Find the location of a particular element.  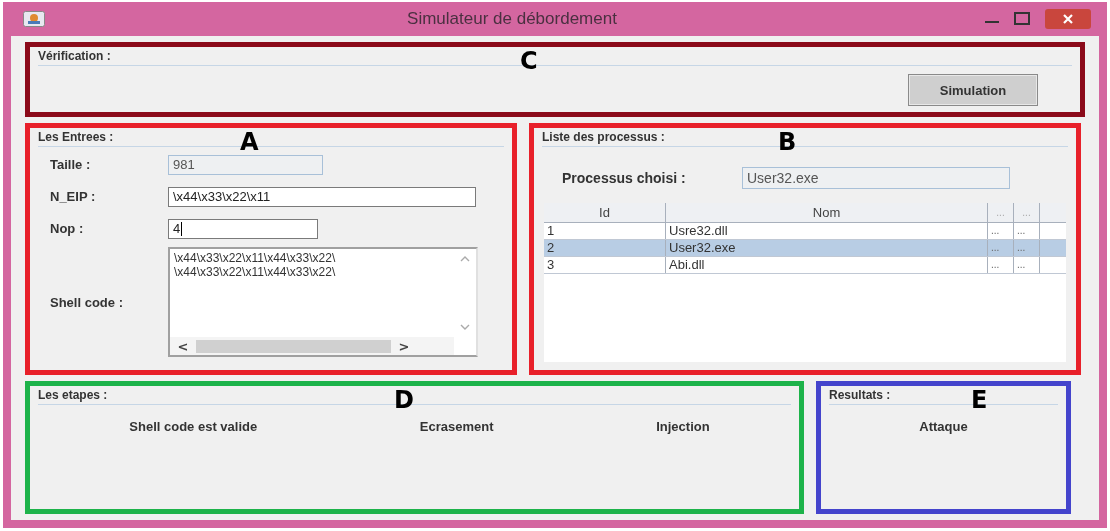

size-field: 981 is located at coordinates (245, 164).